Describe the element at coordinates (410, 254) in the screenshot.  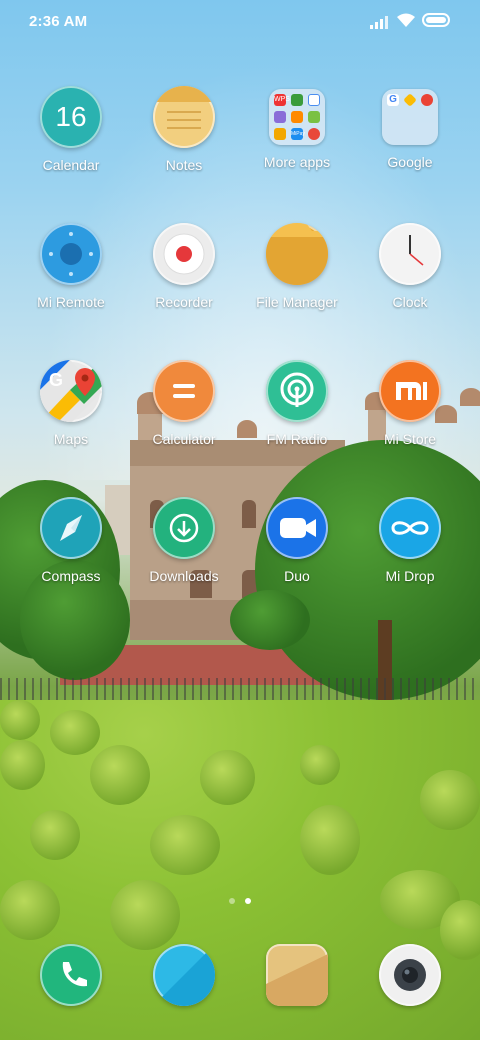
I see `clock-icon` at that location.